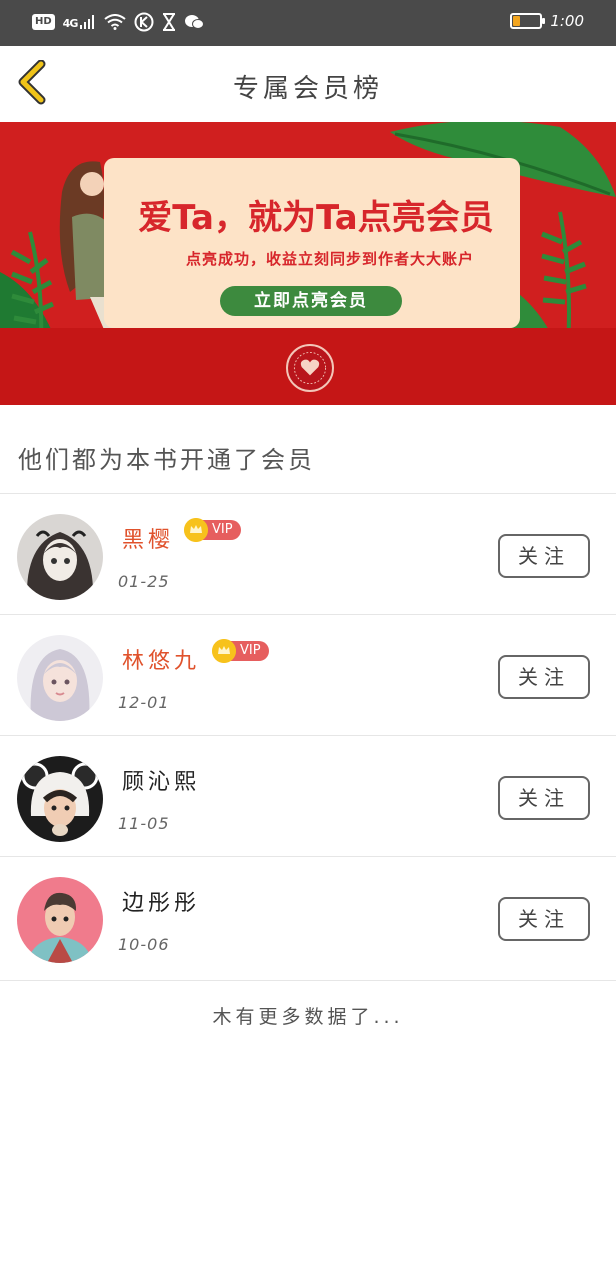 The height and width of the screenshot is (1280, 616). Describe the element at coordinates (144, 22) in the screenshot. I see `k-icon` at that location.